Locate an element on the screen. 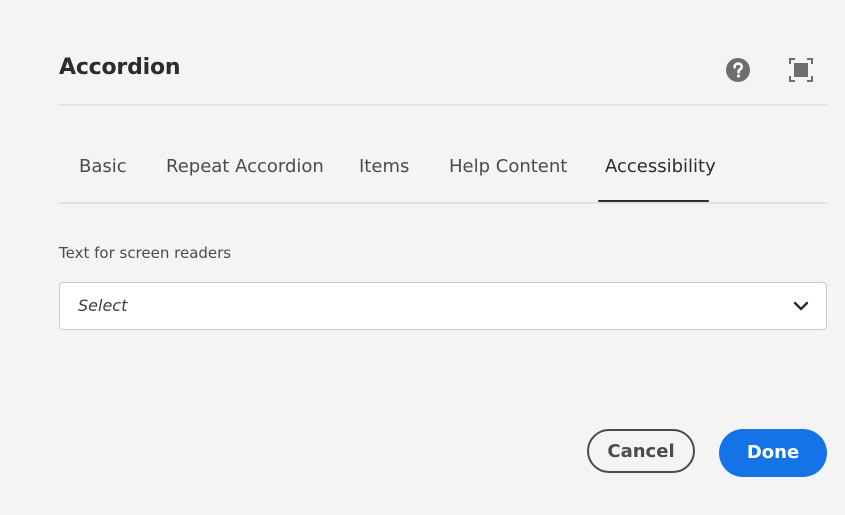 This screenshot has width=845, height=515. dialog-header: Accordion is located at coordinates (443, 76).